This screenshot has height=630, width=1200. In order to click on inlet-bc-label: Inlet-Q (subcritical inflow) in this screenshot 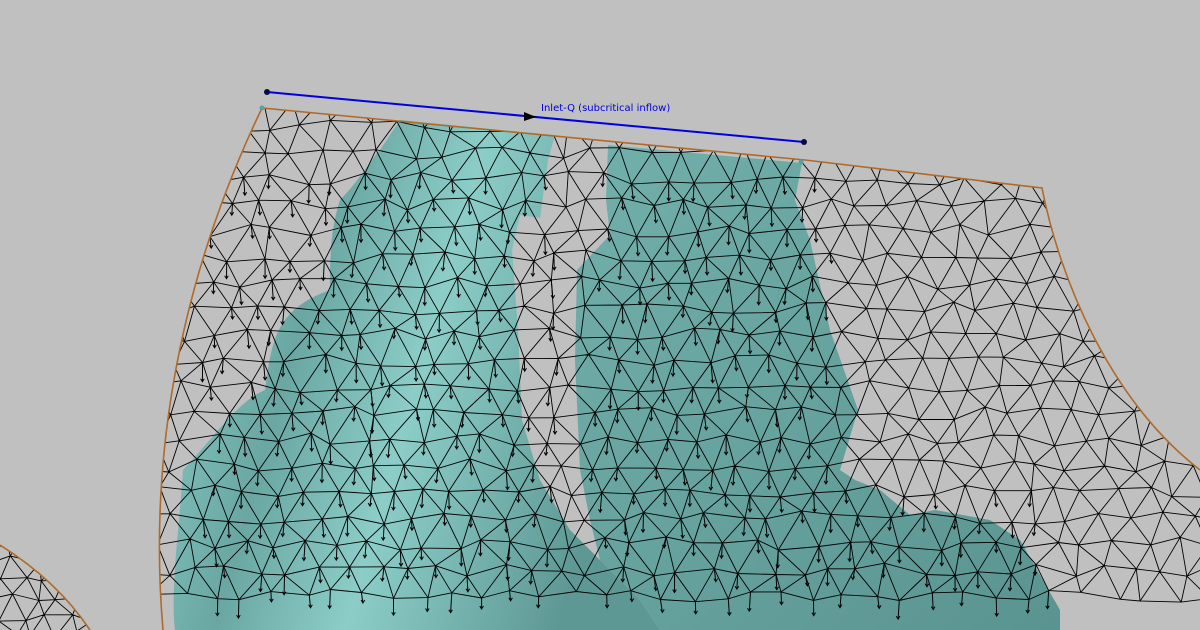, I will do `click(605, 108)`.